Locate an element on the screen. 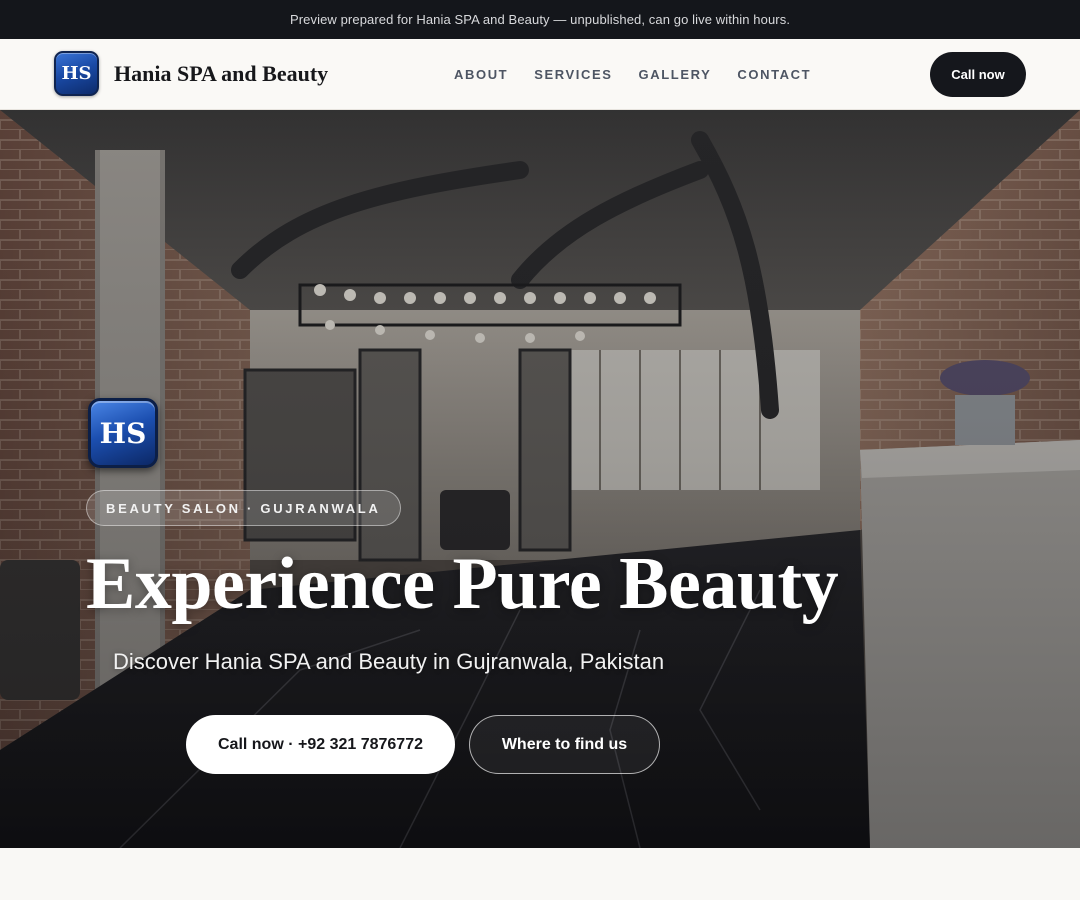  hero-logo-icon: HS is located at coordinates (123, 433).